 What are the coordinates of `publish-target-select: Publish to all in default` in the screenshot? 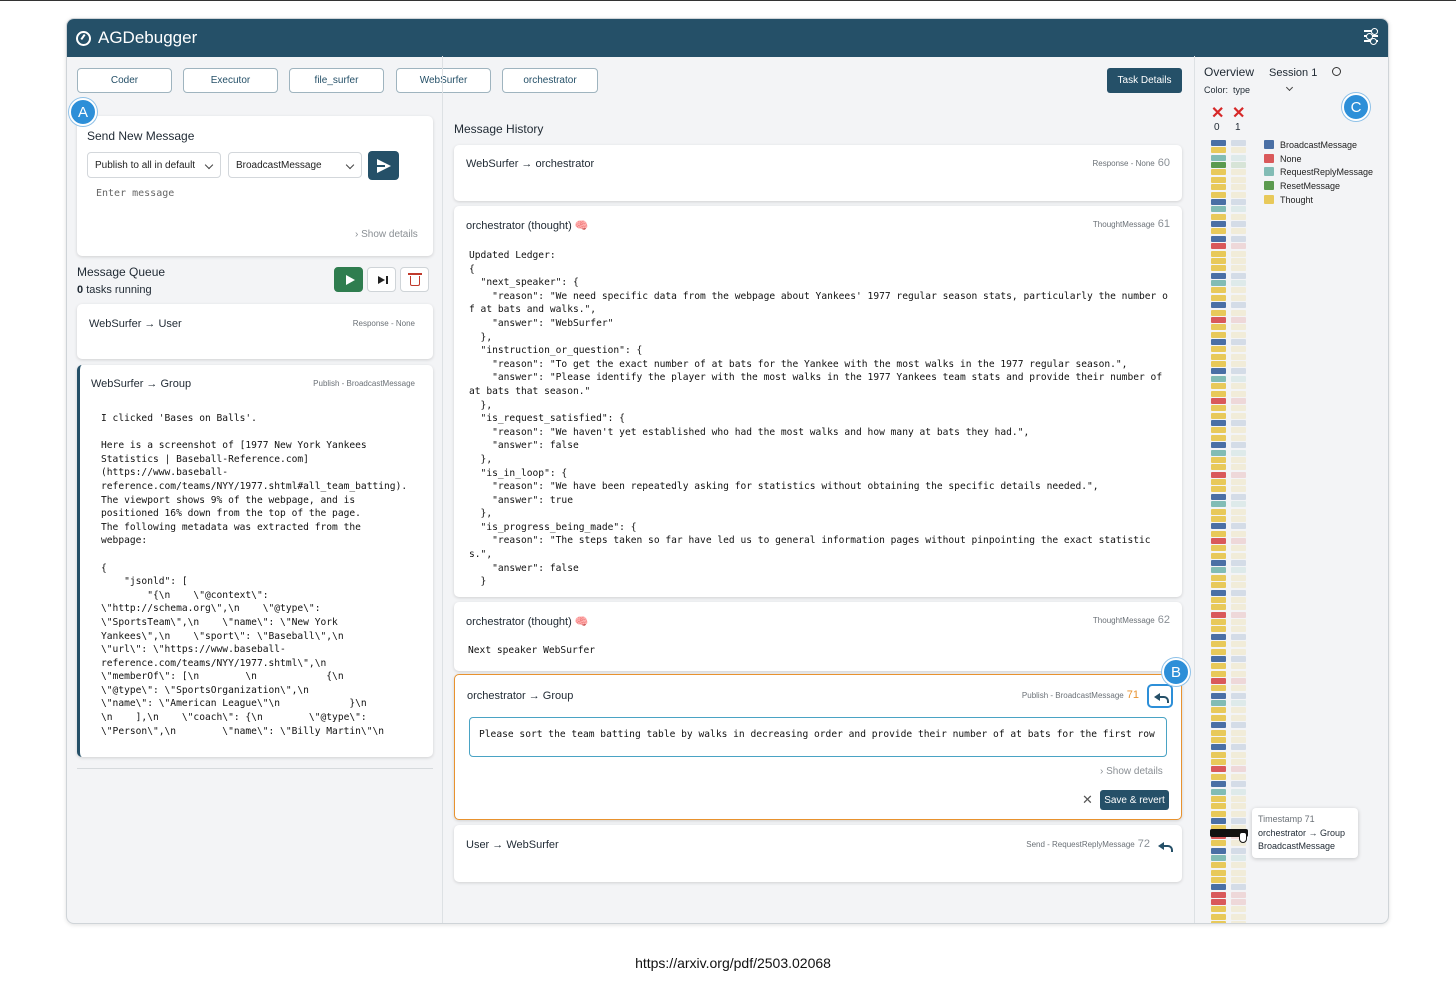 It's located at (154, 165).